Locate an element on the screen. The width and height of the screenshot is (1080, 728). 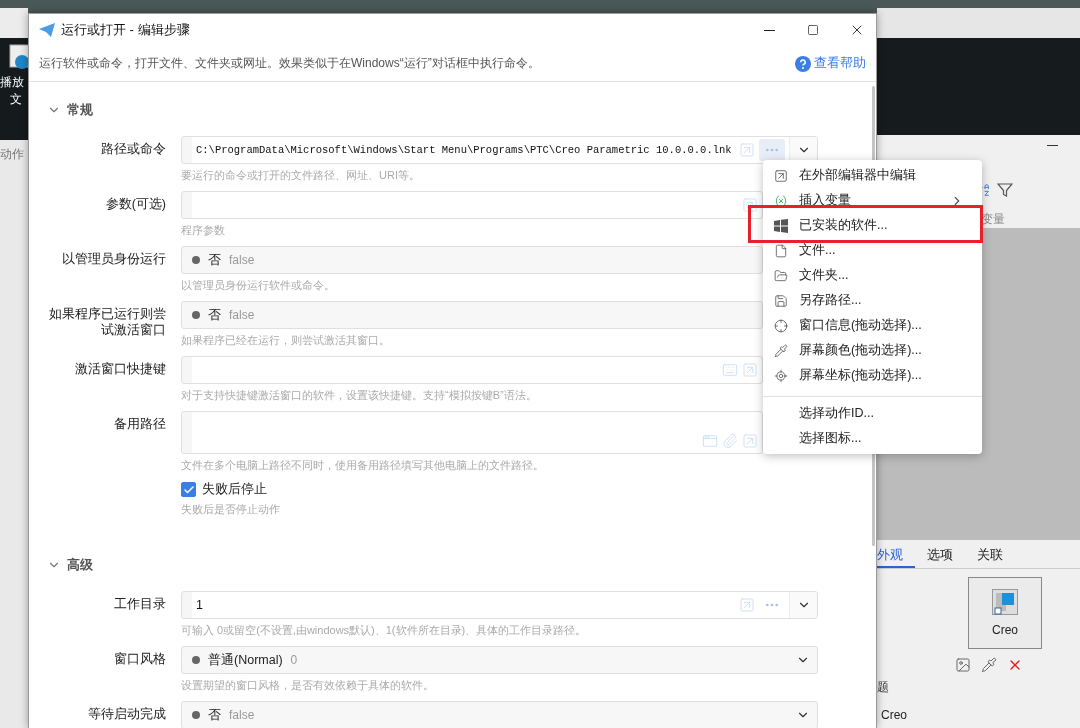
tab: 关联 is located at coordinates (990, 556).